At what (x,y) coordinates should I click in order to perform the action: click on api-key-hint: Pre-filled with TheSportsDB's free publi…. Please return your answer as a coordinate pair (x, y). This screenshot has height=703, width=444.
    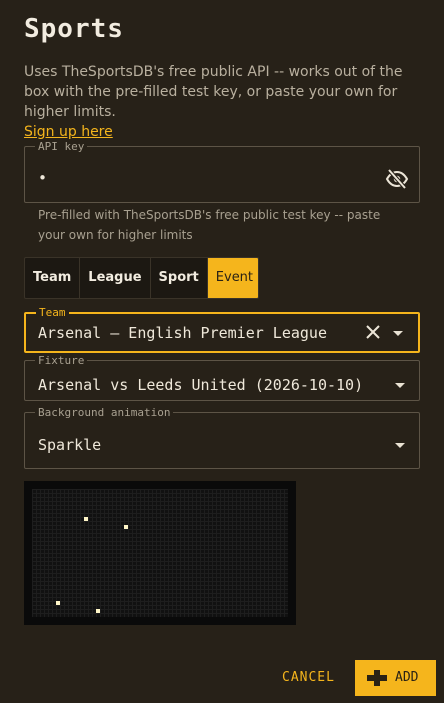
    Looking at the image, I should click on (209, 225).